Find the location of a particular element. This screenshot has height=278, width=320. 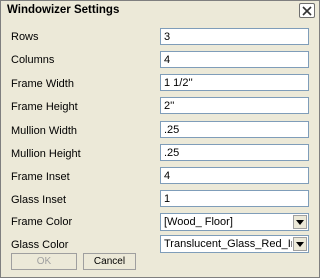

mullion-height-label: Mullion Height is located at coordinates (46, 154).